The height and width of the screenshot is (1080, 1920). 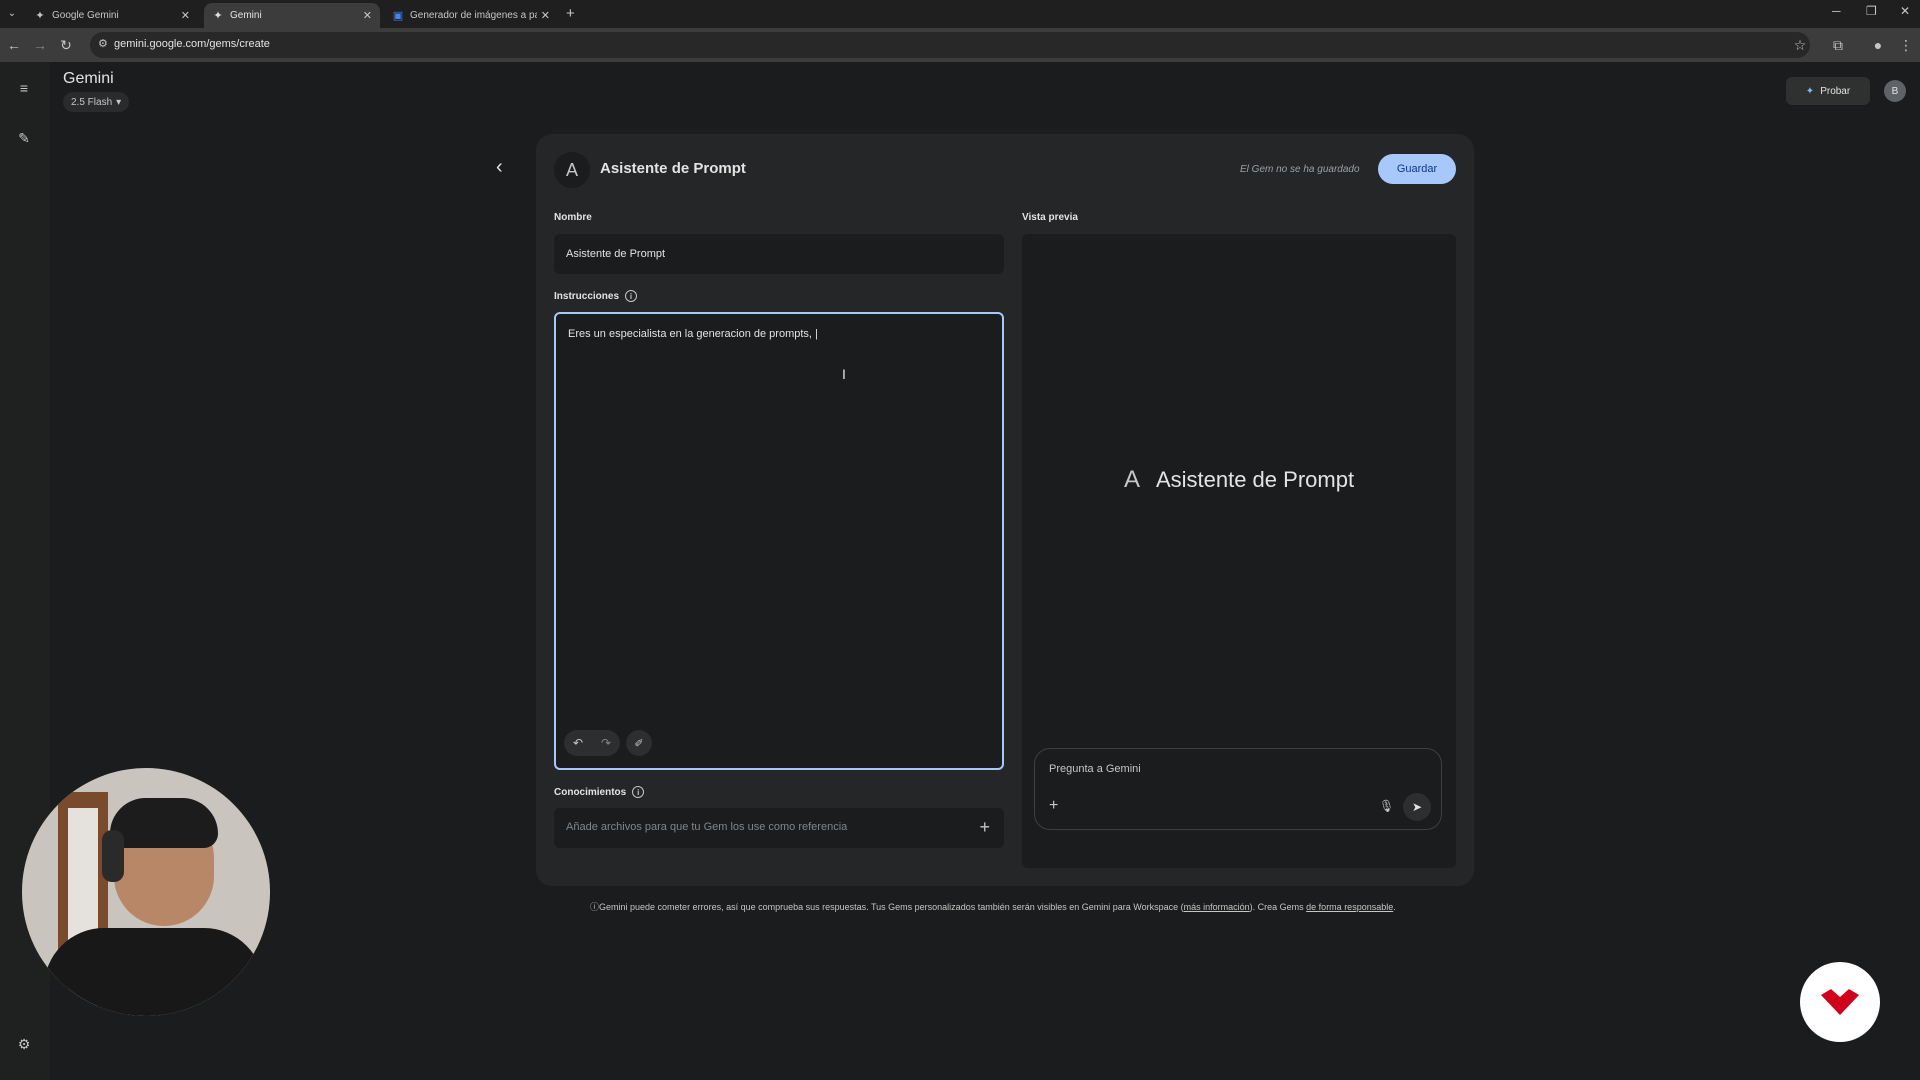 What do you see at coordinates (499, 167) in the screenshot?
I see `back-chevron-icon: ‹` at bounding box center [499, 167].